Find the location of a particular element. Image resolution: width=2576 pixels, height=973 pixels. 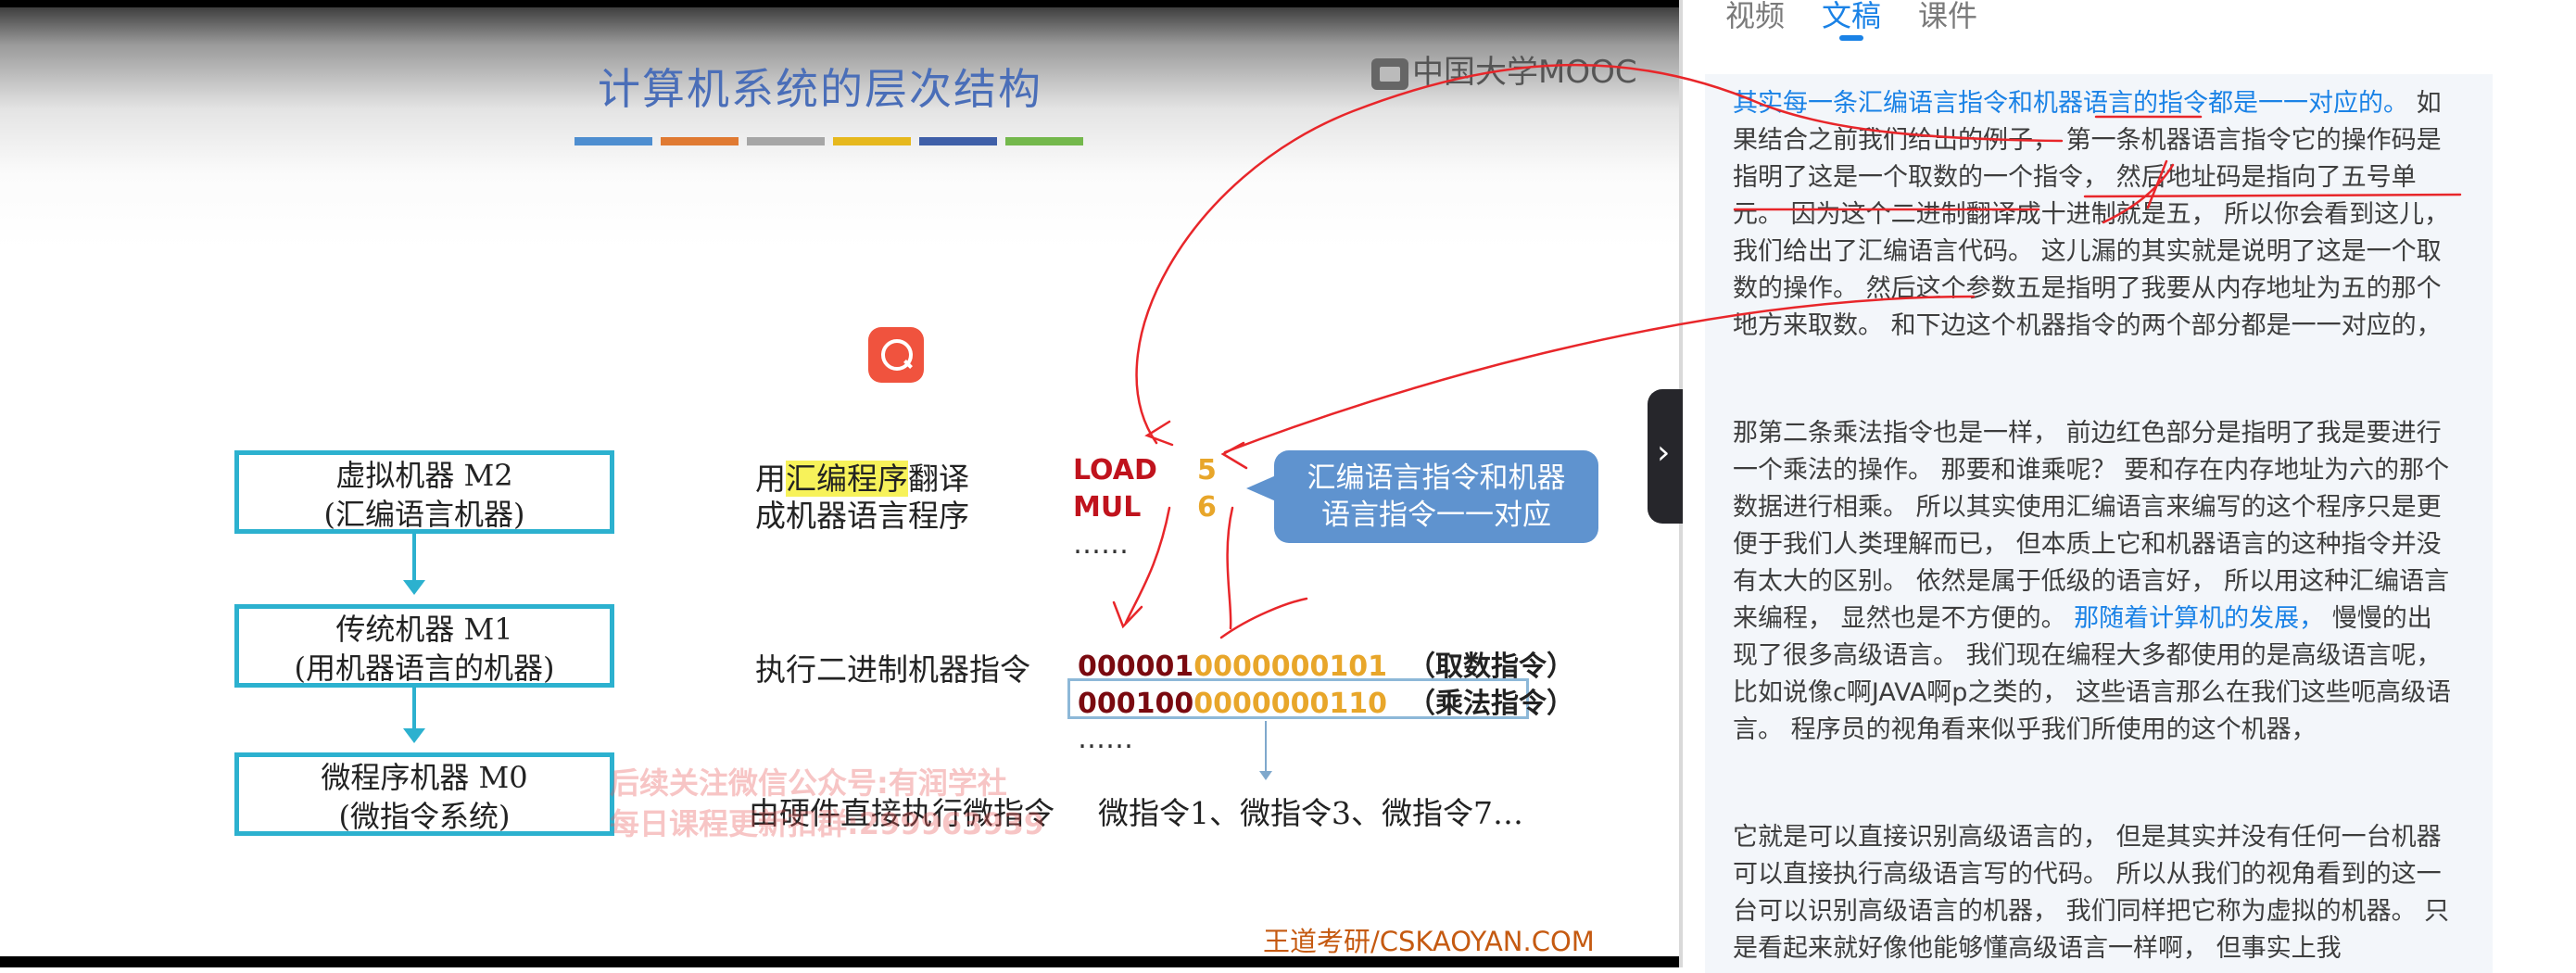

mooc-logo: 中国大学MOOC is located at coordinates (1504, 69).